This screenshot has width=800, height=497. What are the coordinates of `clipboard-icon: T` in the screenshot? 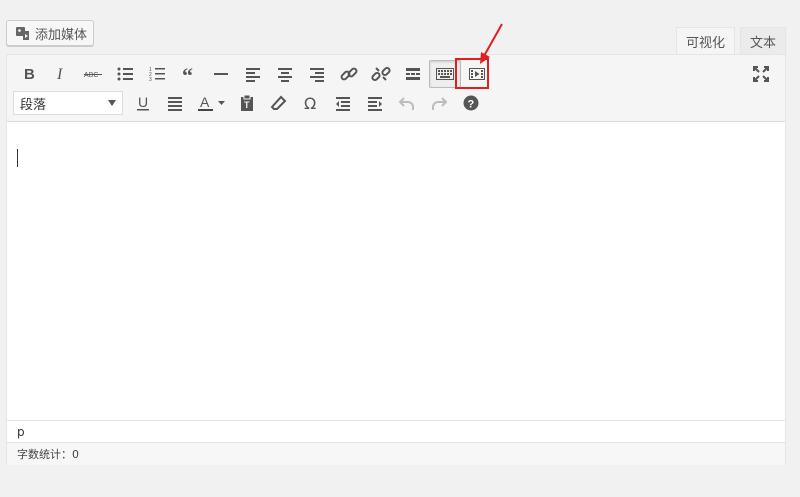 It's located at (247, 102).